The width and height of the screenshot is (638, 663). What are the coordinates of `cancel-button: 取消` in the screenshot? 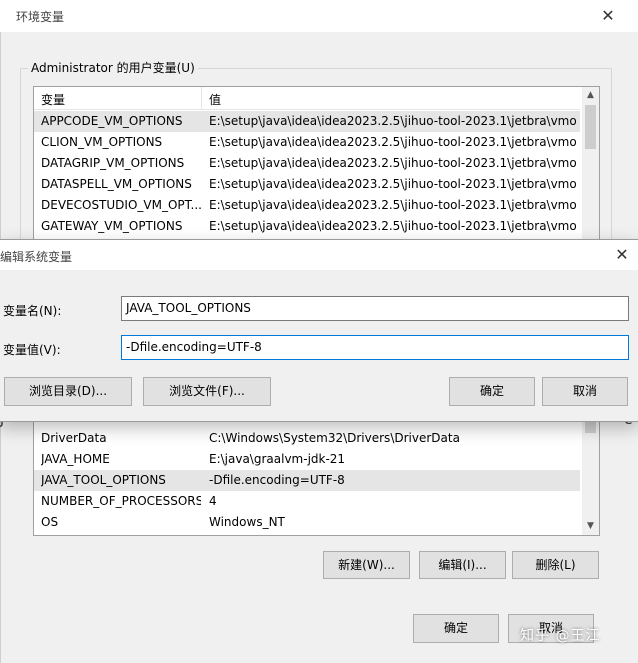 It's located at (585, 391).